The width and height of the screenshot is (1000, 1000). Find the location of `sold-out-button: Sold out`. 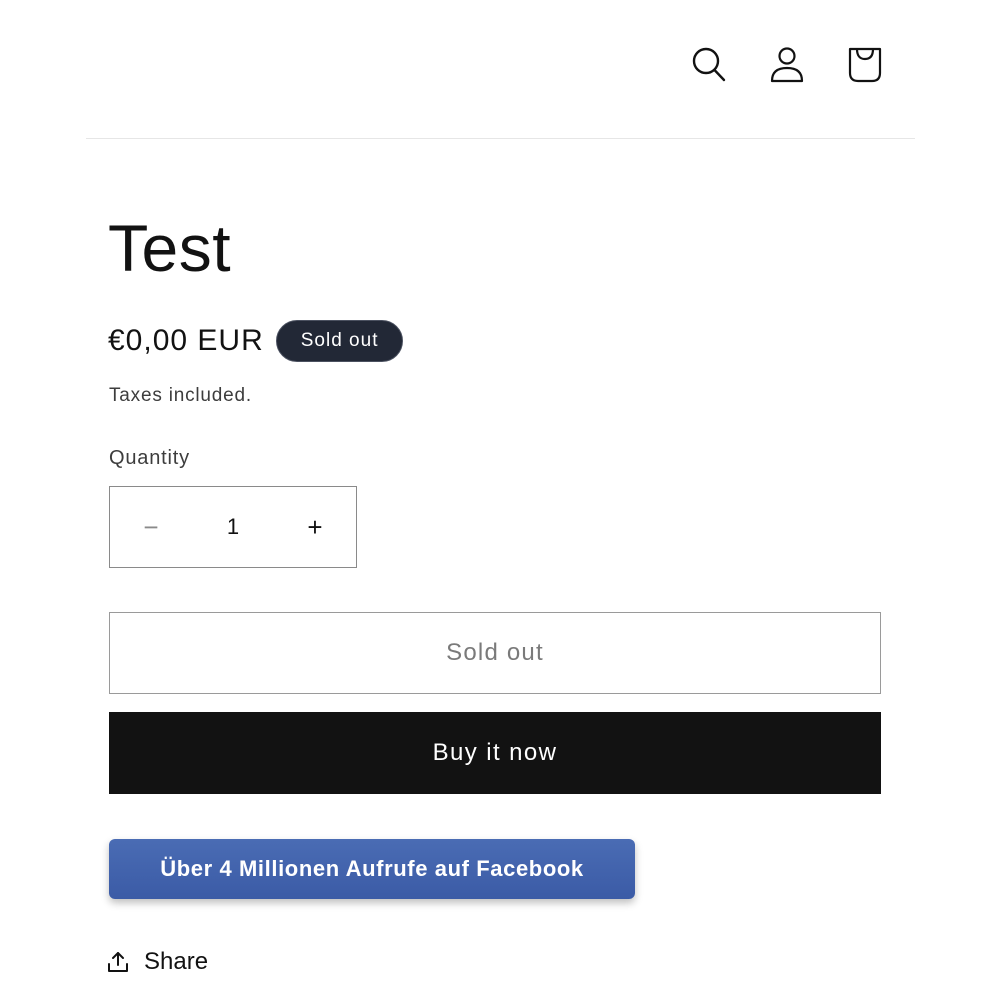

sold-out-button: Sold out is located at coordinates (495, 653).